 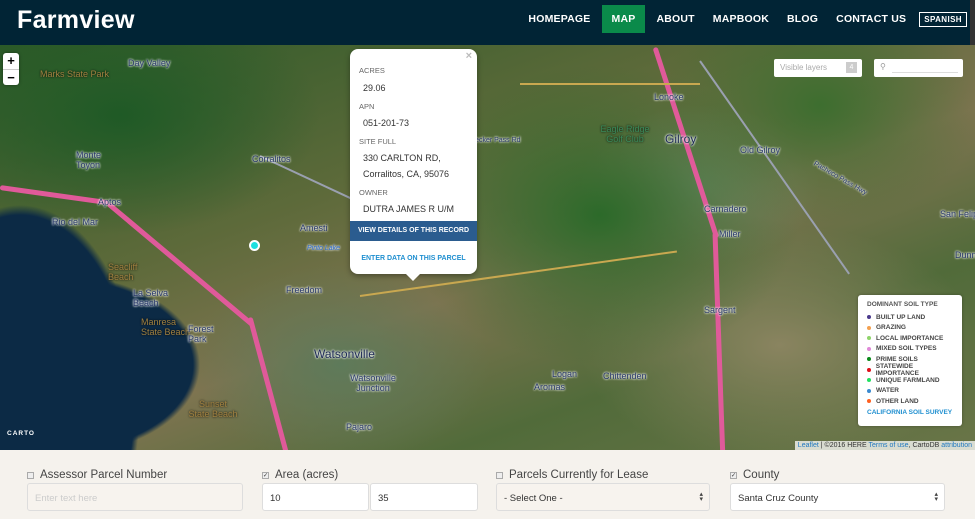 I want to click on apn-value: 051-201-73, so click(x=386, y=123).